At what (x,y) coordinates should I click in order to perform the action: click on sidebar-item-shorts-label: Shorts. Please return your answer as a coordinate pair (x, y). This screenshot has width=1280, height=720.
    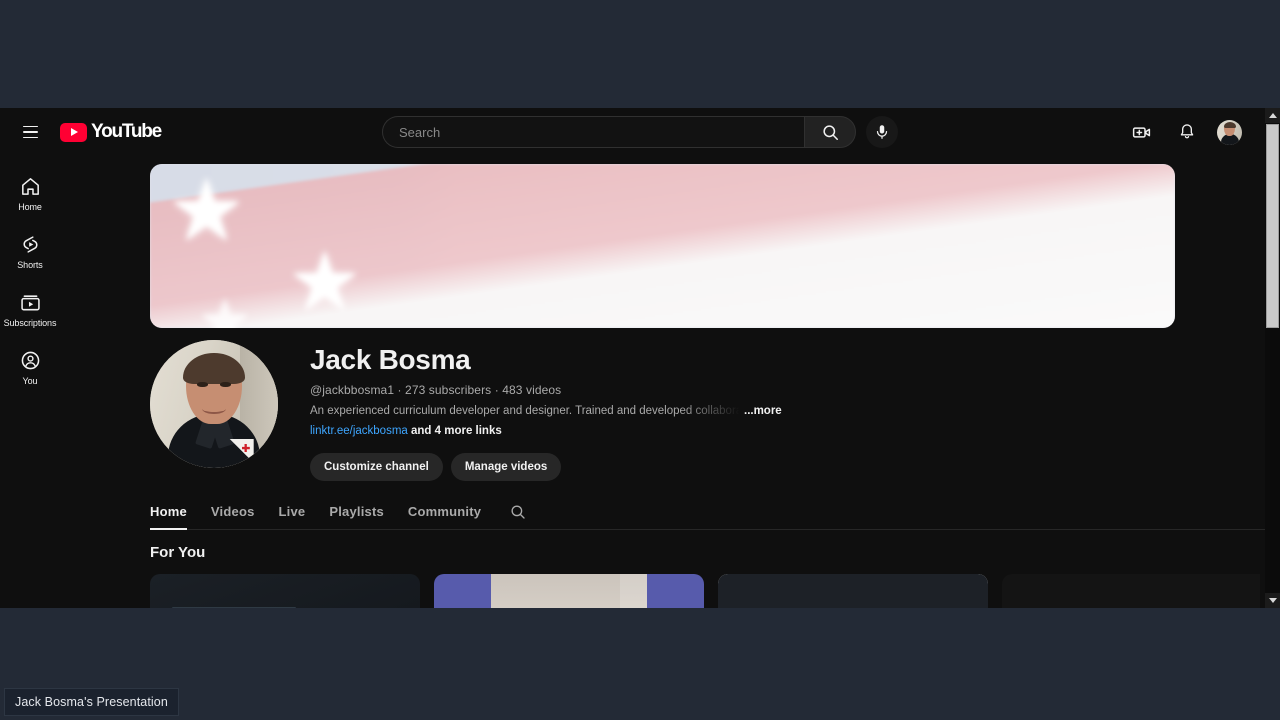
    Looking at the image, I should click on (30, 264).